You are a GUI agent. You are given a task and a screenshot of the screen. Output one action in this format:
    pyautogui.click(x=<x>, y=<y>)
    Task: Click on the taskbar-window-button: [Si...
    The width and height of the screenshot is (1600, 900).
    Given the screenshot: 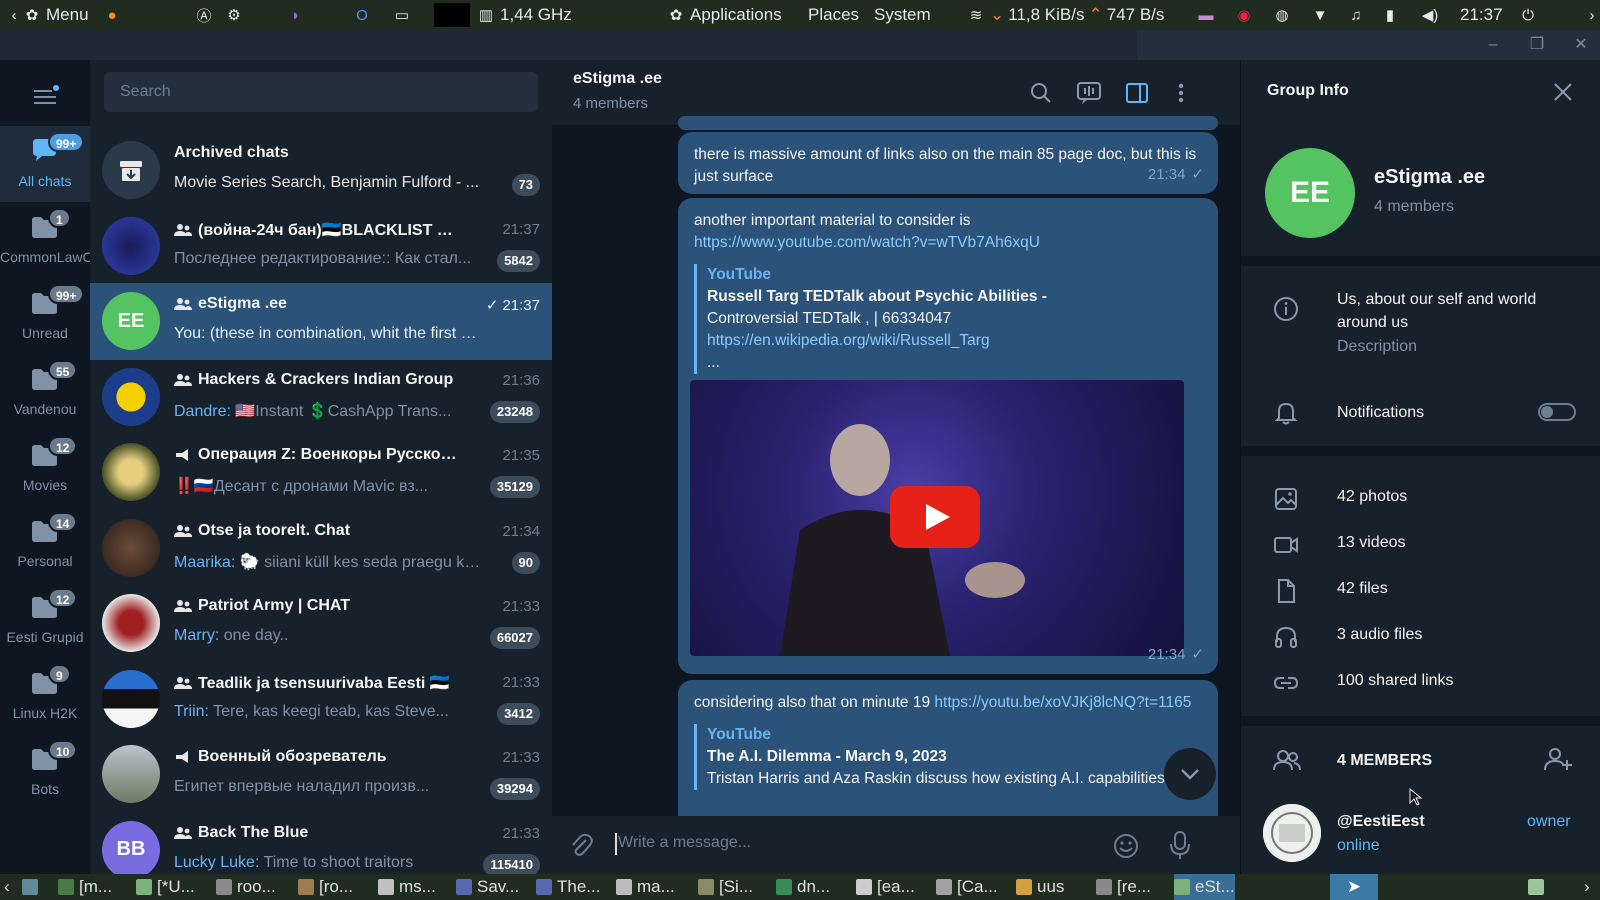 What is the action you would take?
    pyautogui.click(x=725, y=887)
    